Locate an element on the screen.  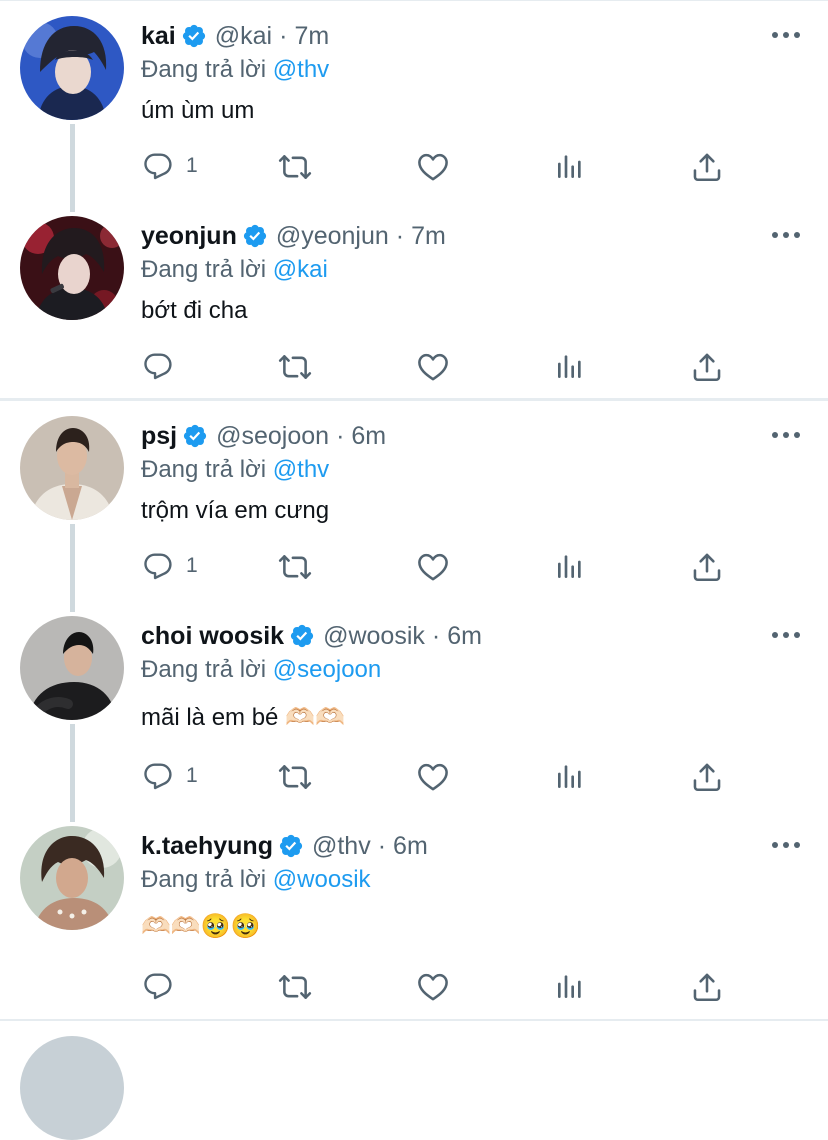
mention-link: @woosik is located at coordinates (322, 879).